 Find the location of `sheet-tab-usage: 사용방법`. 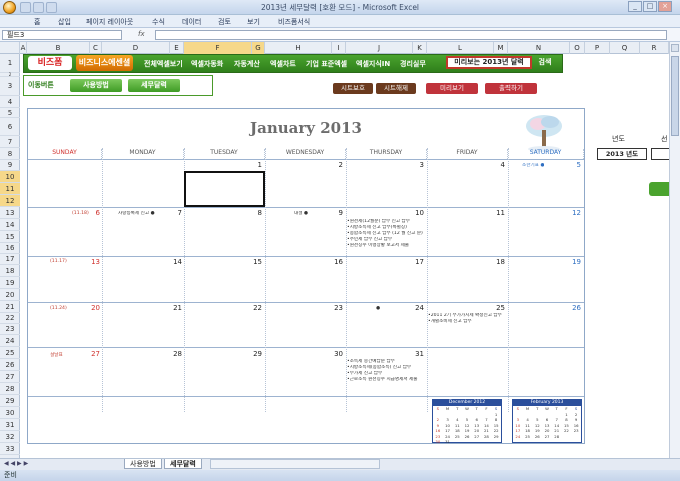

sheet-tab-usage: 사용방법 is located at coordinates (143, 464).